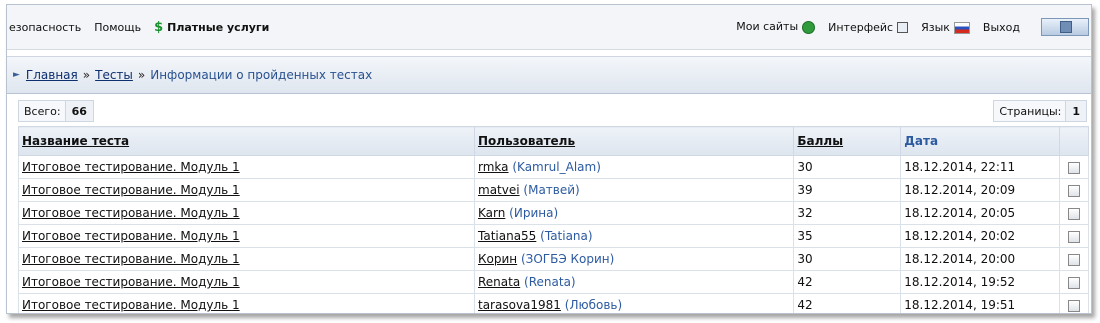 The height and width of the screenshot is (323, 1100). What do you see at coordinates (861, 27) in the screenshot?
I see `interface-label: Интерфейс` at bounding box center [861, 27].